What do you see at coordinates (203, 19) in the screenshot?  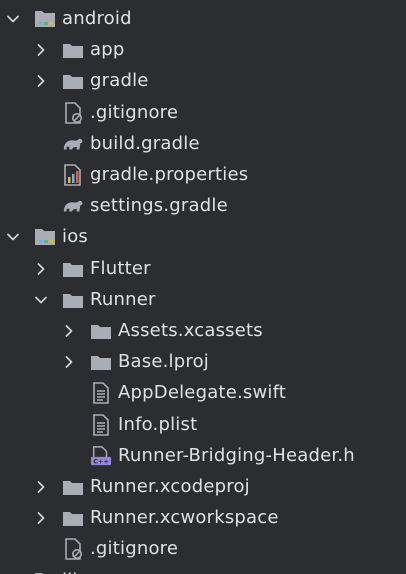 I see `tree-row: android` at bounding box center [203, 19].